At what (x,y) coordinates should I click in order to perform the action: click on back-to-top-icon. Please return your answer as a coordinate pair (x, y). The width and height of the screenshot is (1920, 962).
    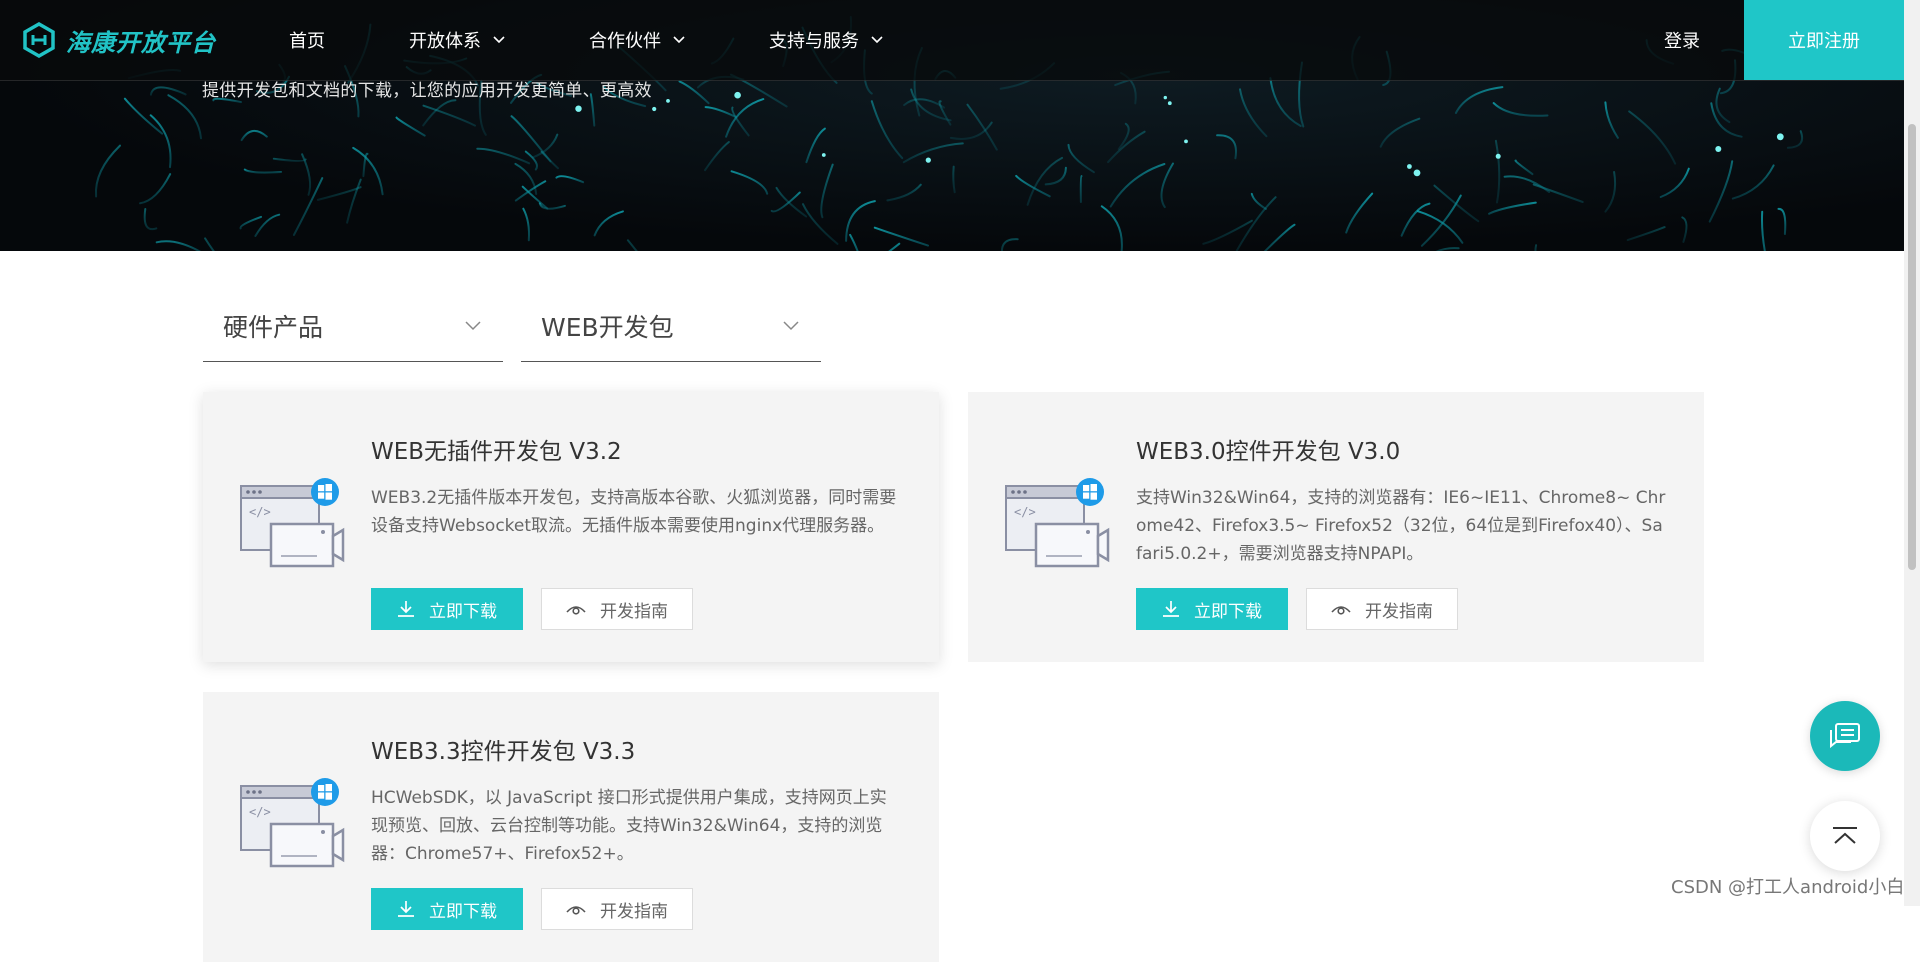
    Looking at the image, I should click on (1845, 835).